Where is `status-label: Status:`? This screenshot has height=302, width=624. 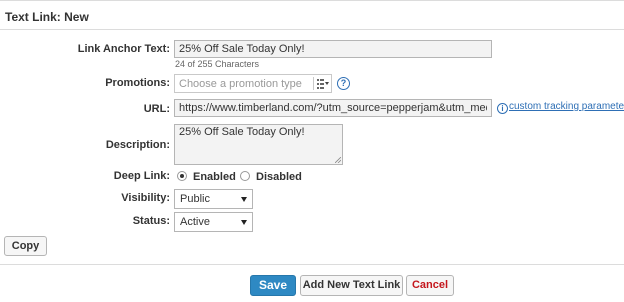 status-label: Status: is located at coordinates (151, 221).